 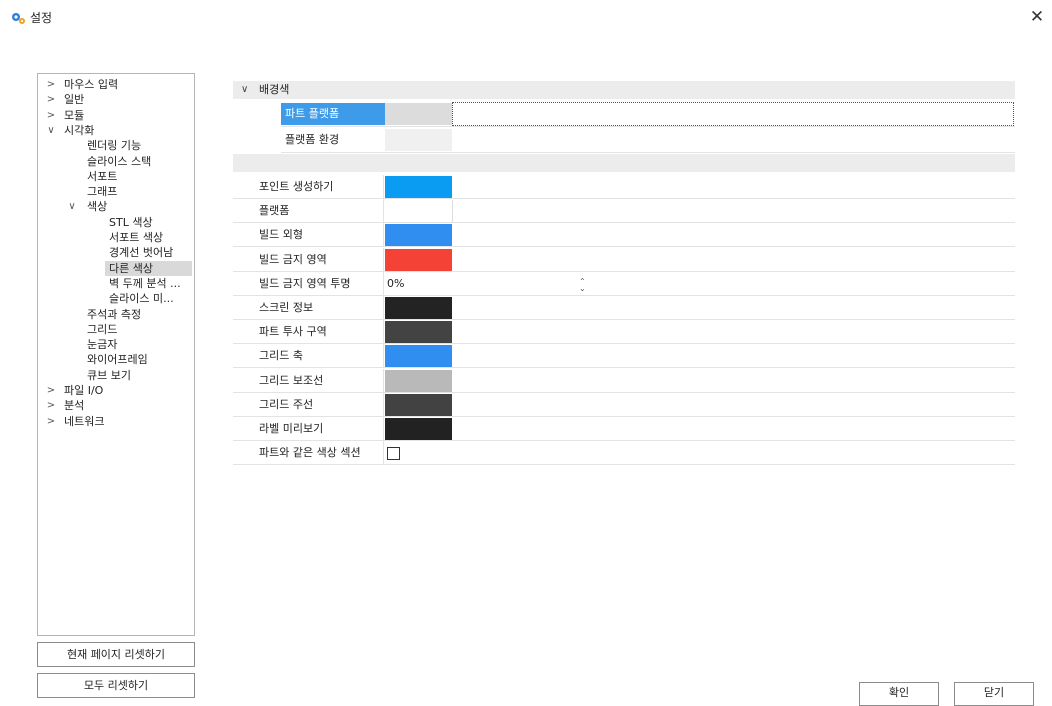 I want to click on property-label: 빌드 금지 영역 투명, so click(x=305, y=283).